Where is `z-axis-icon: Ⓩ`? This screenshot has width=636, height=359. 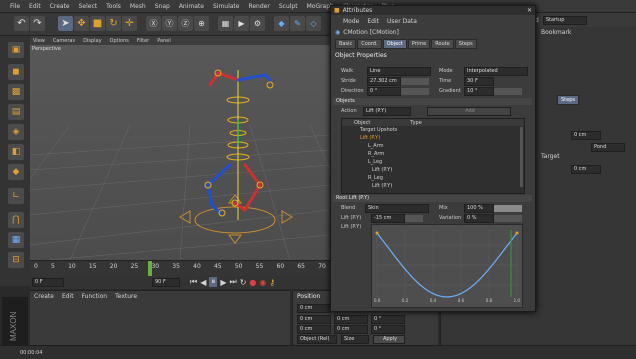
z-axis-icon: Ⓩ is located at coordinates (185, 23).